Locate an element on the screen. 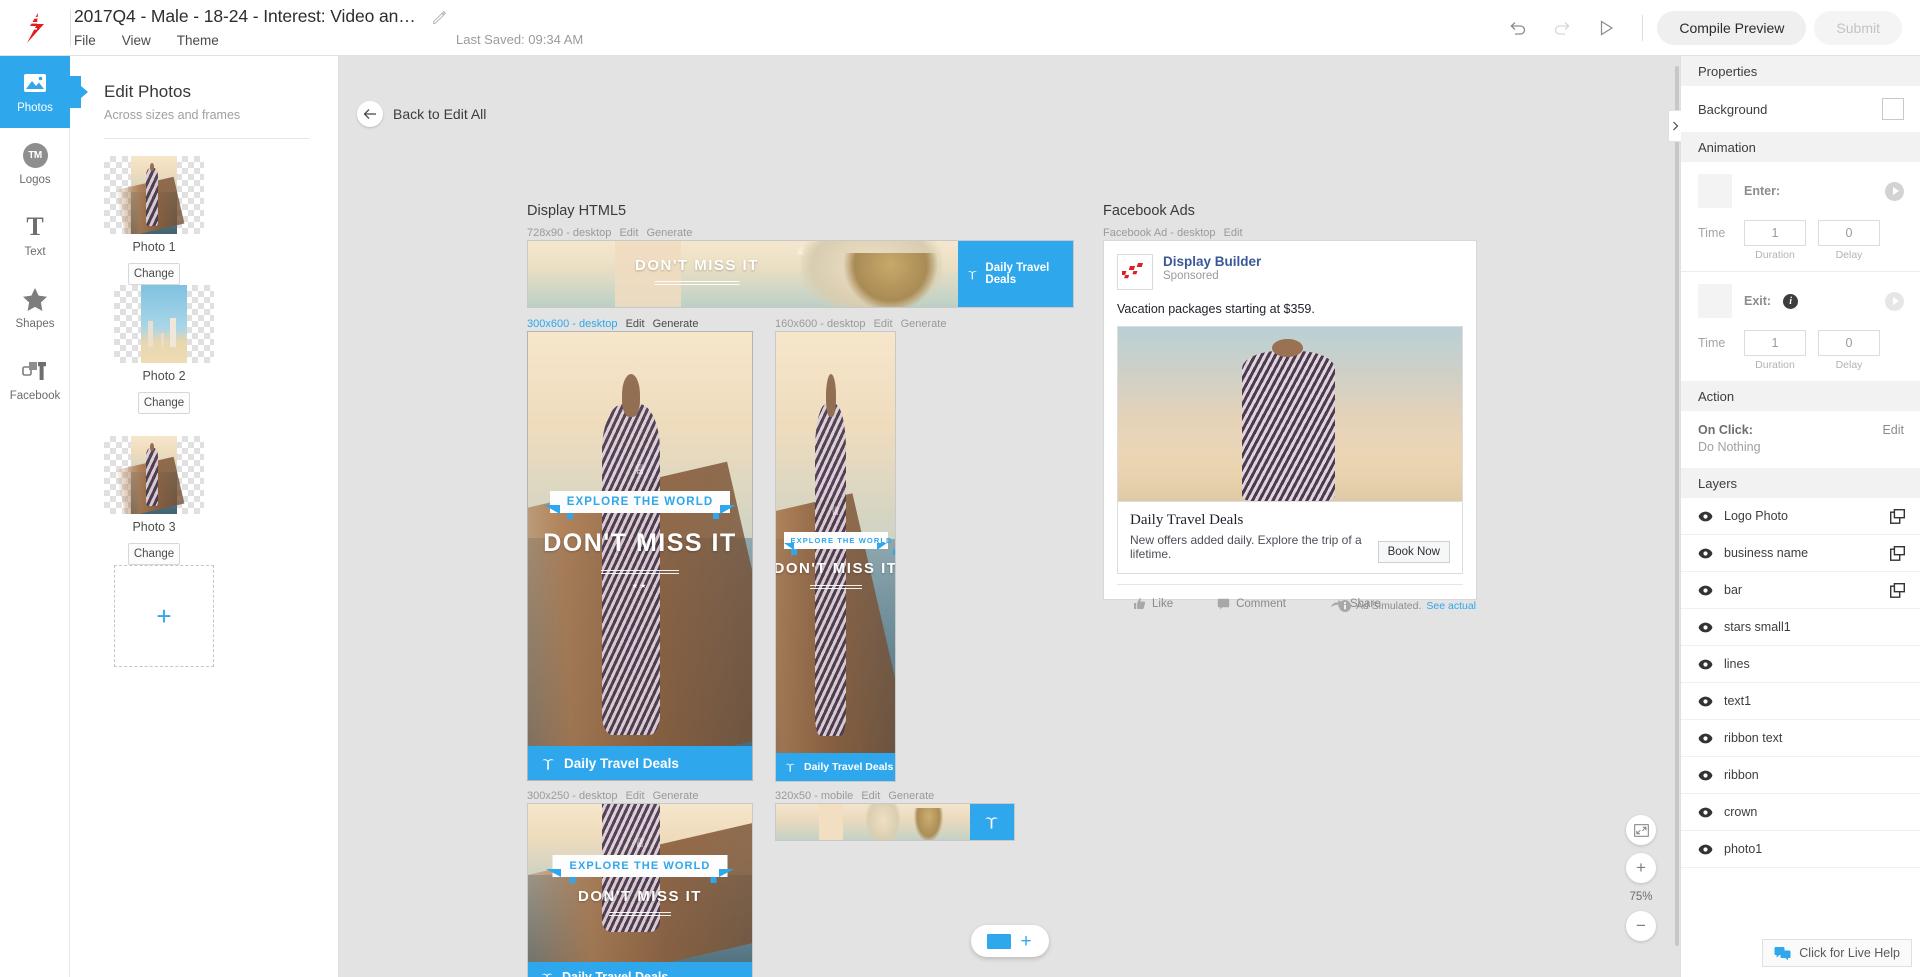 The height and width of the screenshot is (977, 1920). fit-screen-button is located at coordinates (1641, 830).